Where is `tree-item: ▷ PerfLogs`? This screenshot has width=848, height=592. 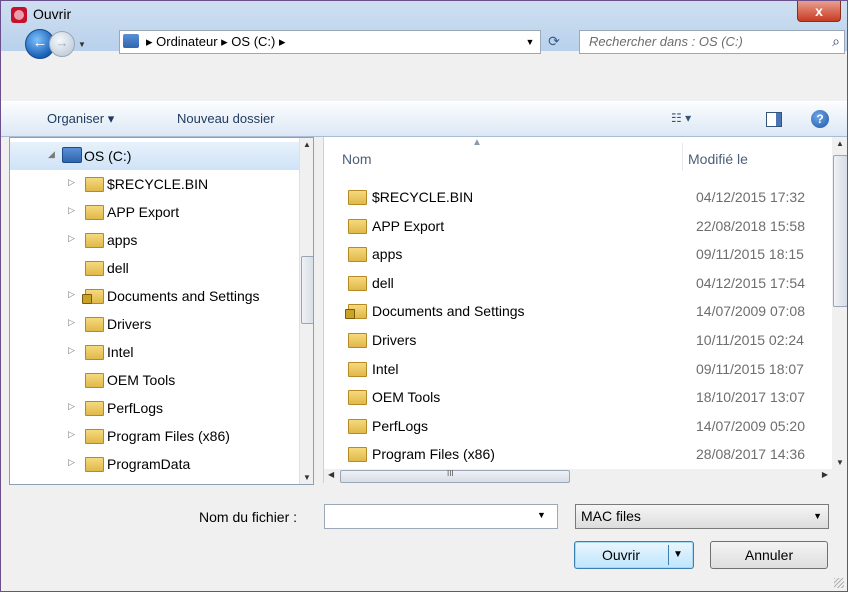
tree-item: ▷ PerfLogs is located at coordinates (155, 408).